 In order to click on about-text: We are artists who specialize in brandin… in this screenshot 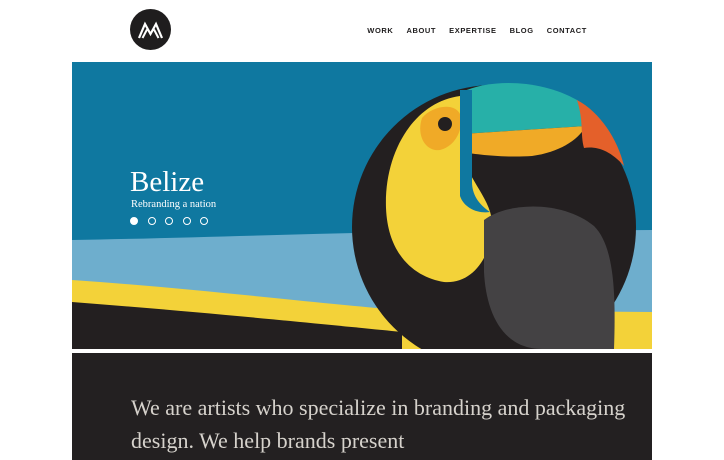, I will do `click(378, 424)`.